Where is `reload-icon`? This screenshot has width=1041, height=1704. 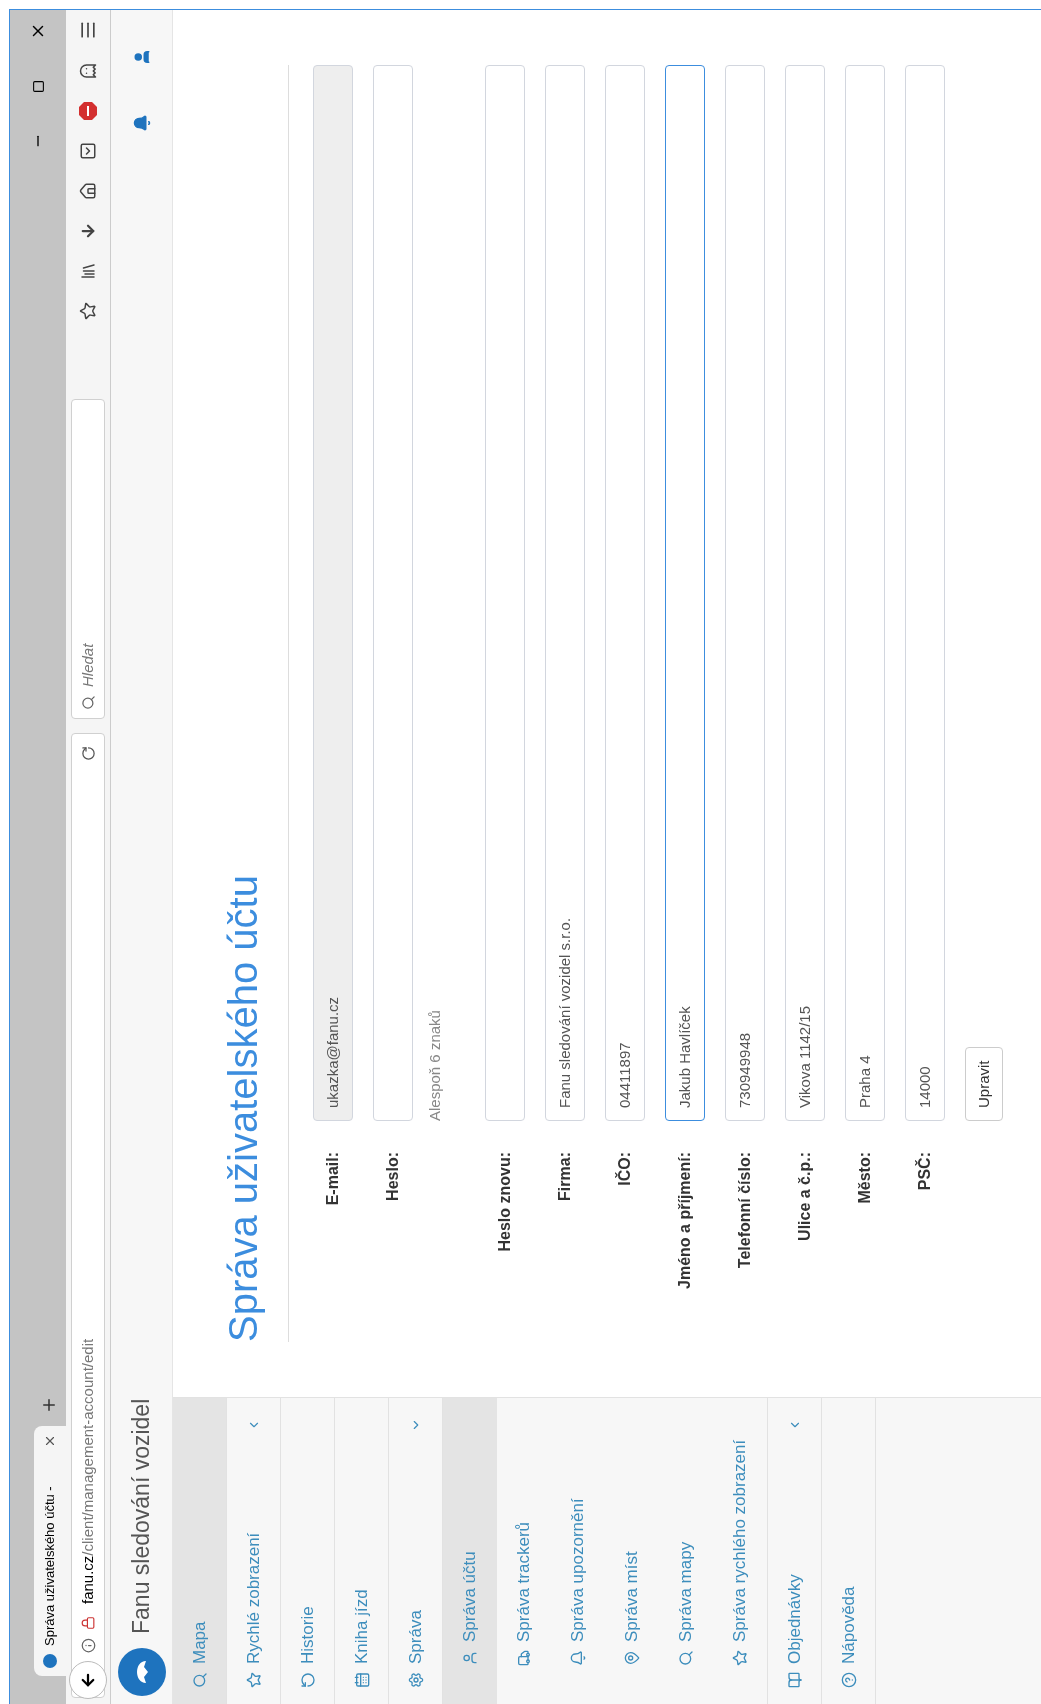 reload-icon is located at coordinates (88, 753).